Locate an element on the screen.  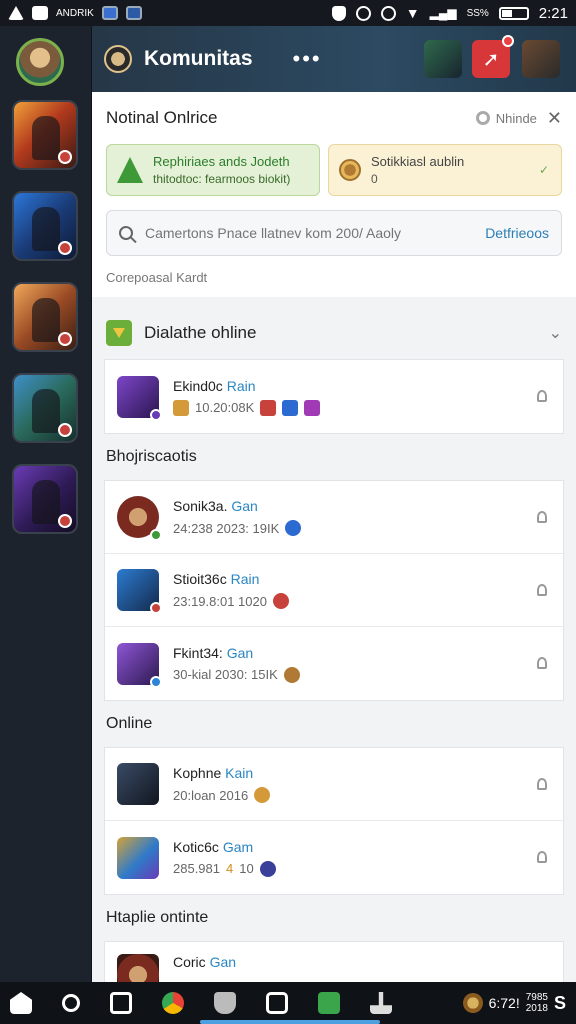
home-indicator is located at coordinates (290, 1022).